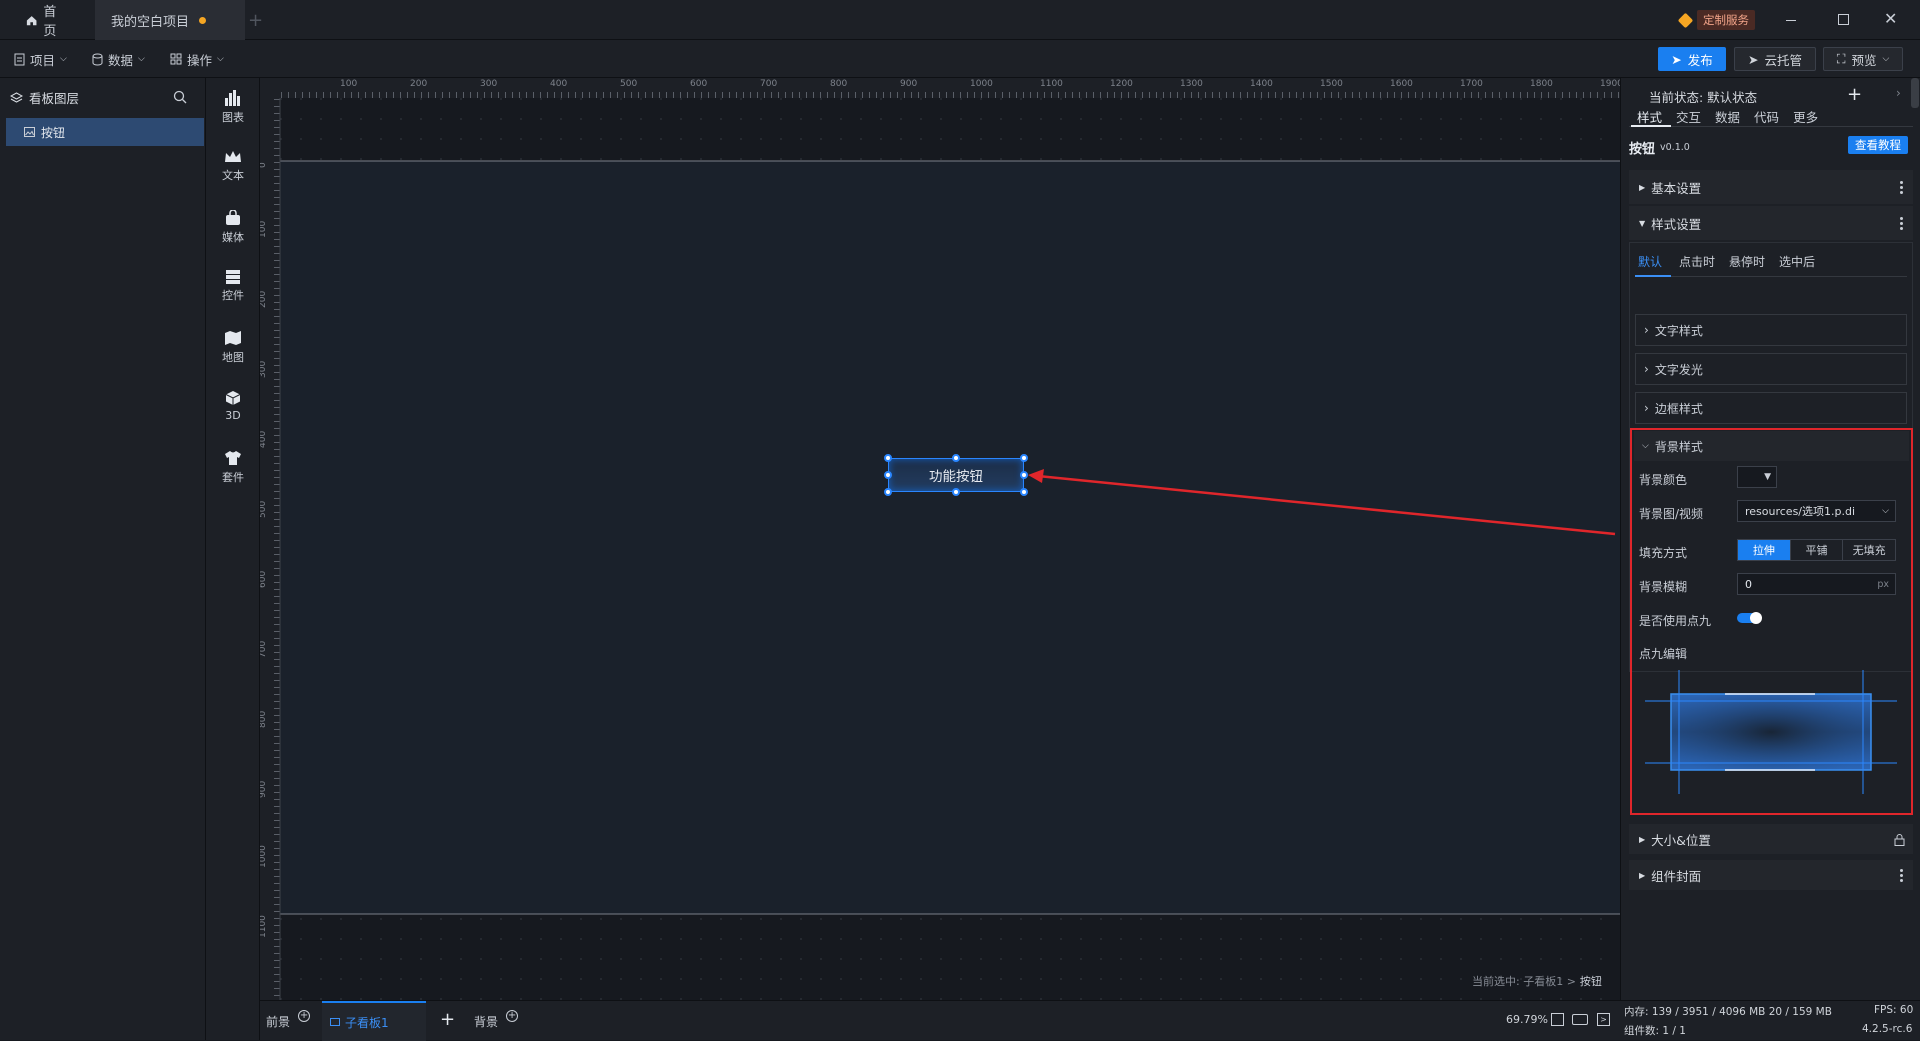 The height and width of the screenshot is (1041, 1920). What do you see at coordinates (1771, 735) in the screenshot?
I see `nine-patch-editor` at bounding box center [1771, 735].